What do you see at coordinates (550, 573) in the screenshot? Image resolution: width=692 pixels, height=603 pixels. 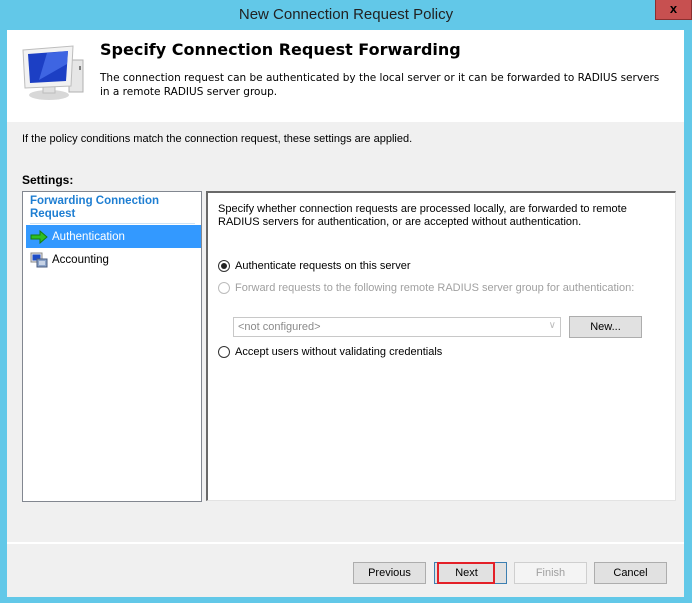 I see `finish-button: Finish` at bounding box center [550, 573].